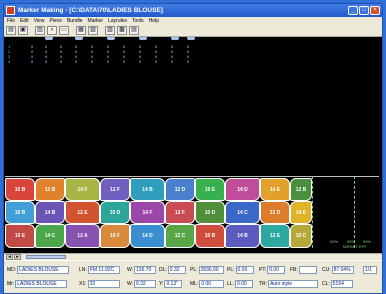  What do you see at coordinates (212, 284) in the screenshot?
I see `ml-value: 0.00` at bounding box center [212, 284].